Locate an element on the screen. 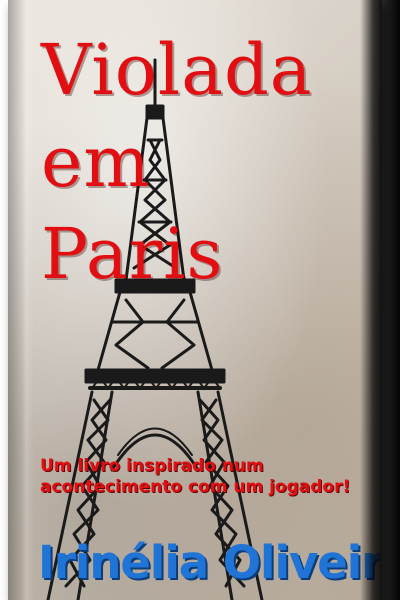 The height and width of the screenshot is (600, 400). title-line-1: Violada is located at coordinates (177, 70).